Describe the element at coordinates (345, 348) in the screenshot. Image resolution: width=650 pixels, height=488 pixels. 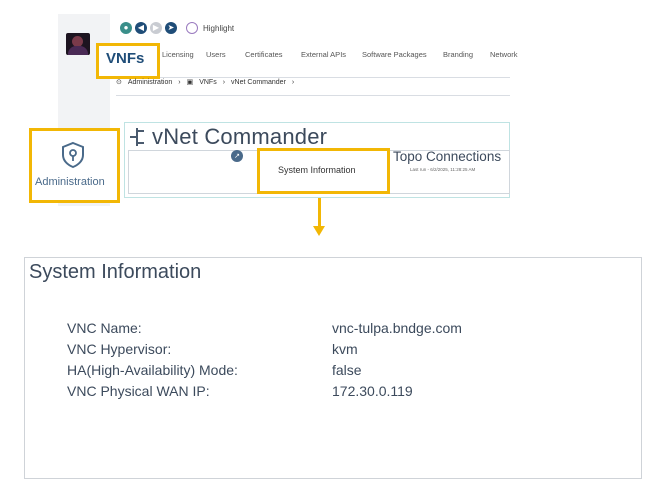
I see `info-value: kvm` at that location.